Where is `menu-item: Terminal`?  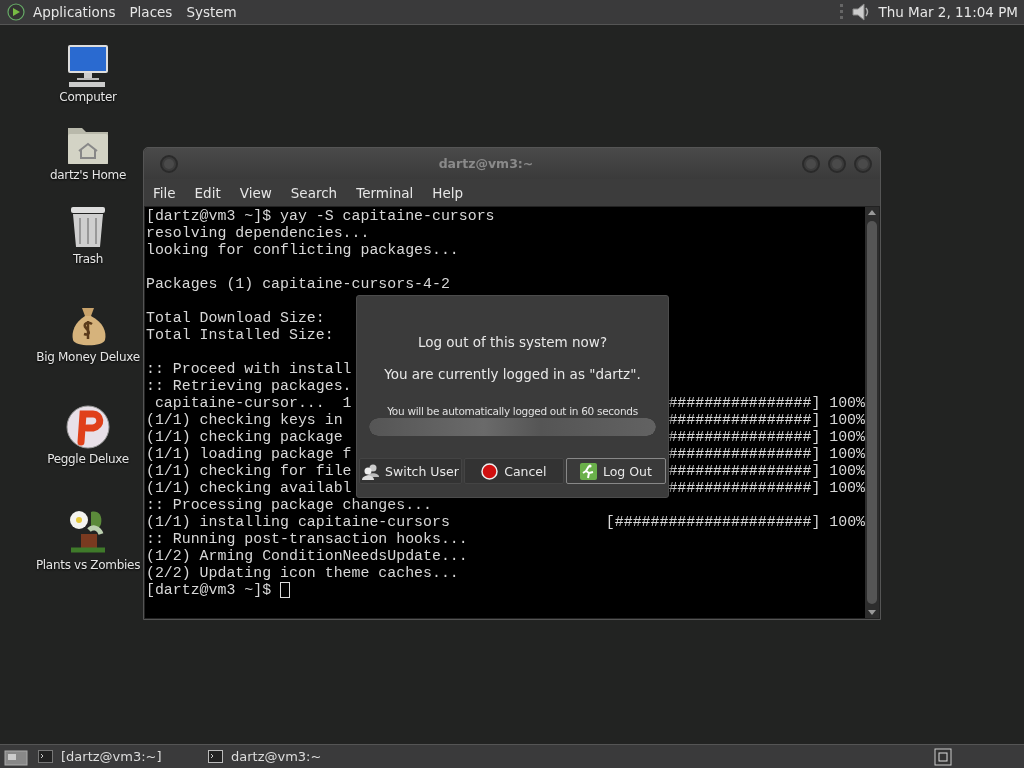 menu-item: Terminal is located at coordinates (385, 192).